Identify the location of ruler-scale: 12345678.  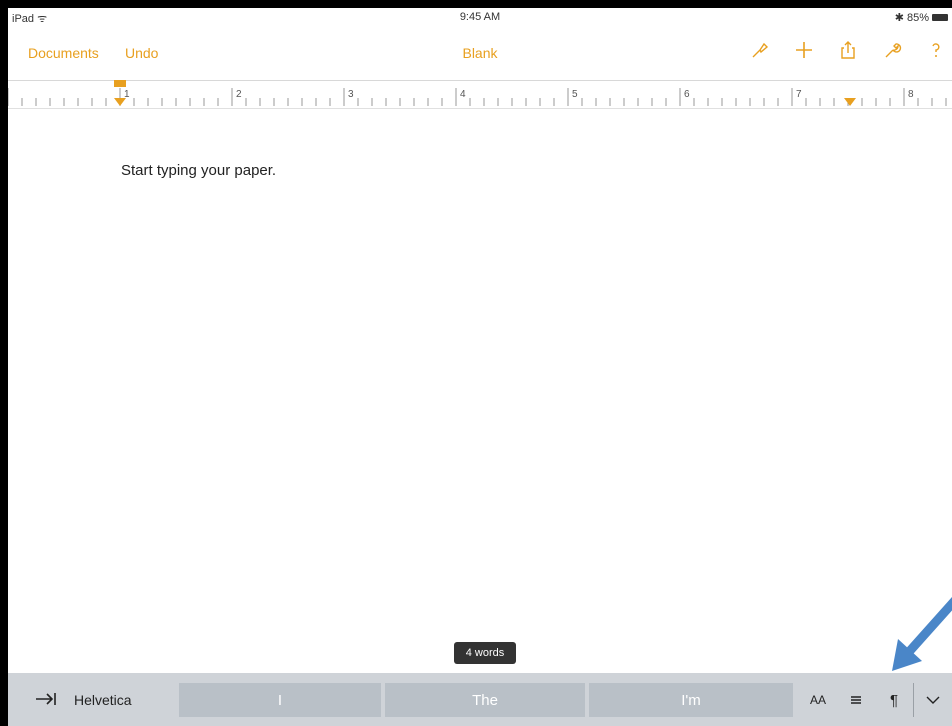
(477, 93).